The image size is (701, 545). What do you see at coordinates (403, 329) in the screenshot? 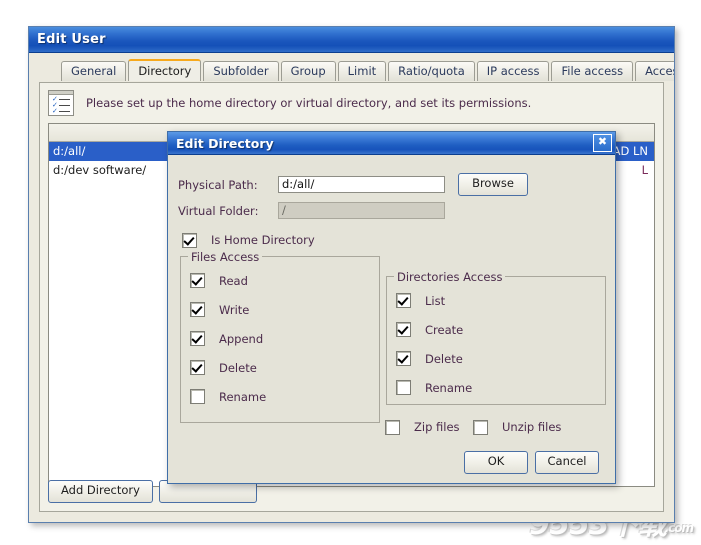
I see `dirs-create-checkbox` at bounding box center [403, 329].